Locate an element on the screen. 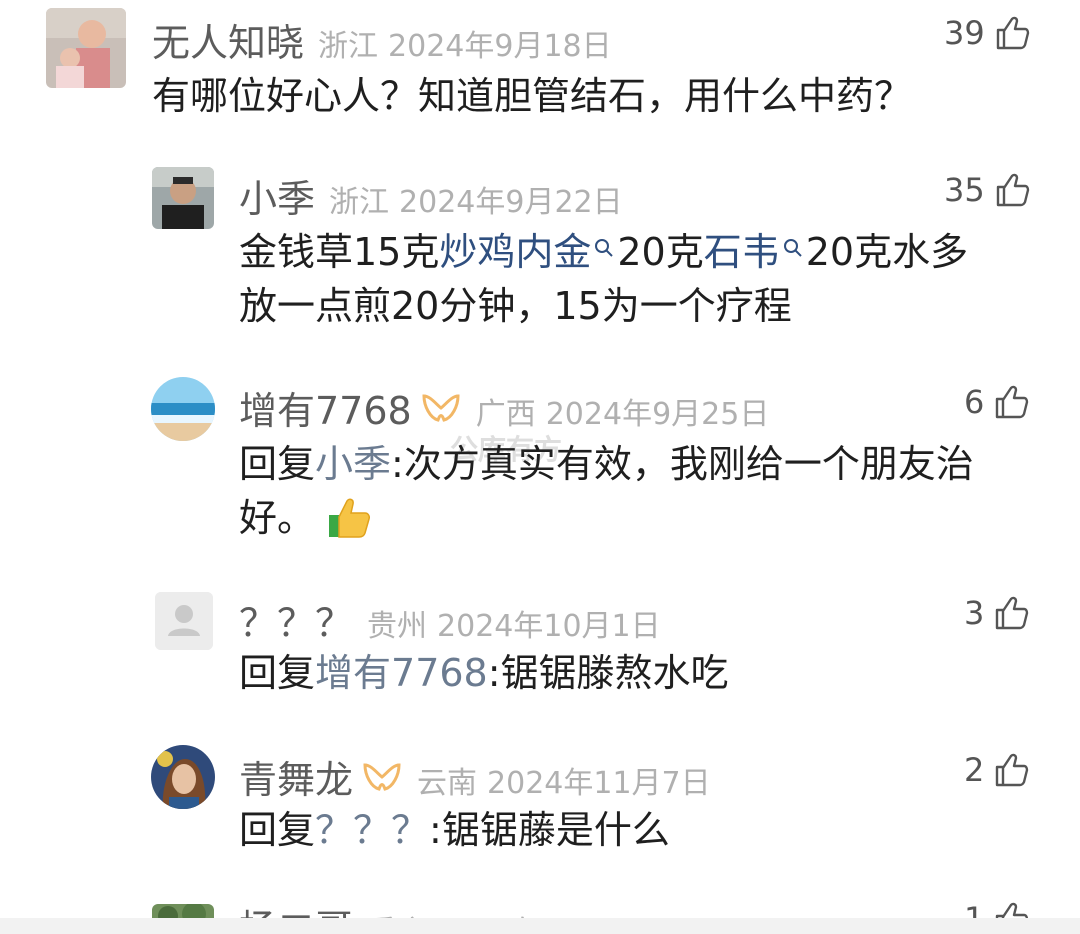  comment-text: 回复增有7768:锯锯滕熬水吃 is located at coordinates (484, 673).